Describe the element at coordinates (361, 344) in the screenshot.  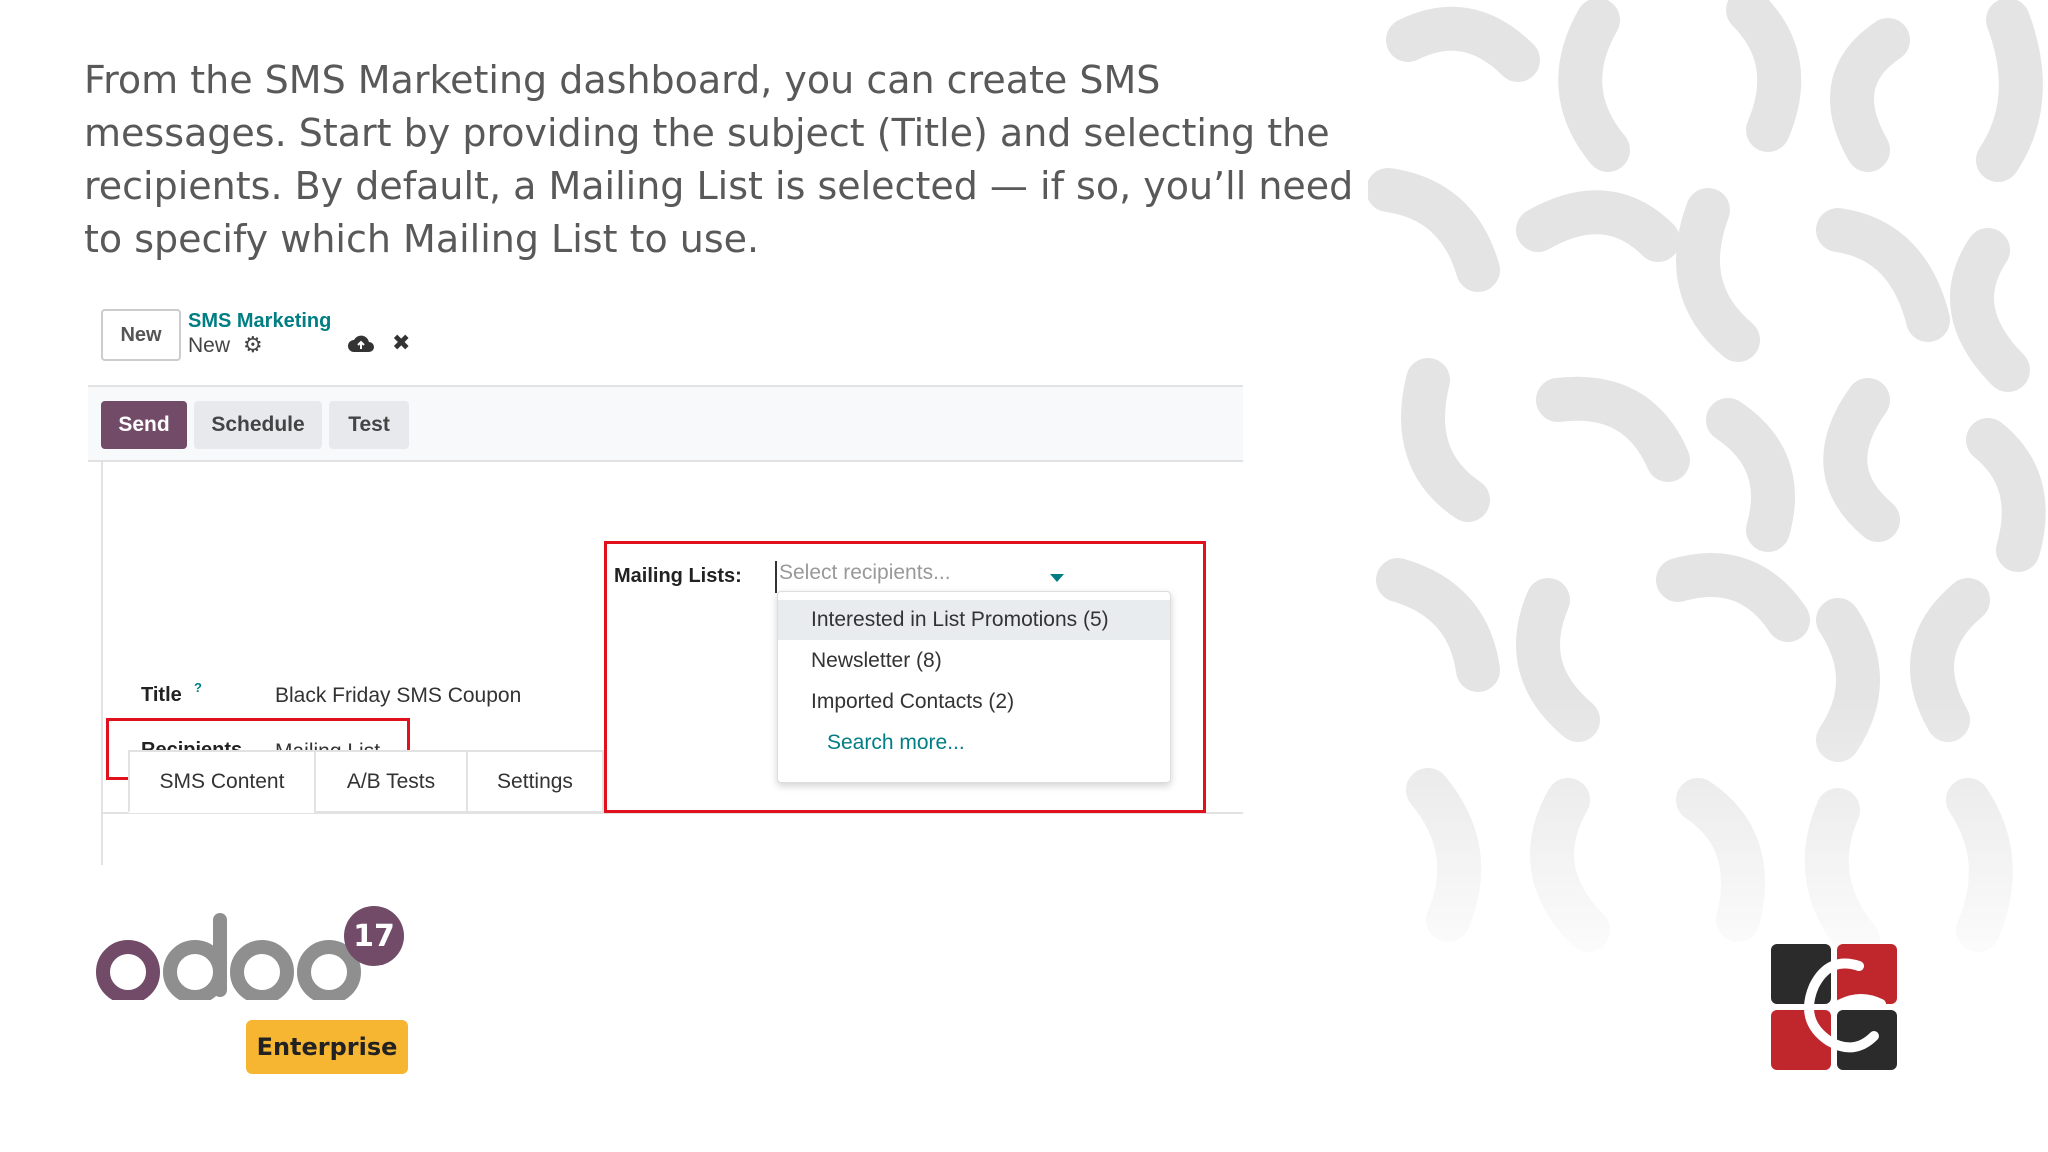
I see `cloud-upload-icon` at that location.